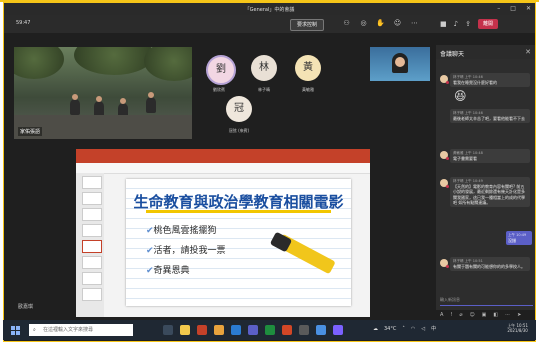  I want to click on chat-message: 林子晴 上午 10:46 最後老師太辛苦了吧，要看他能看不下去, so click(490, 116).